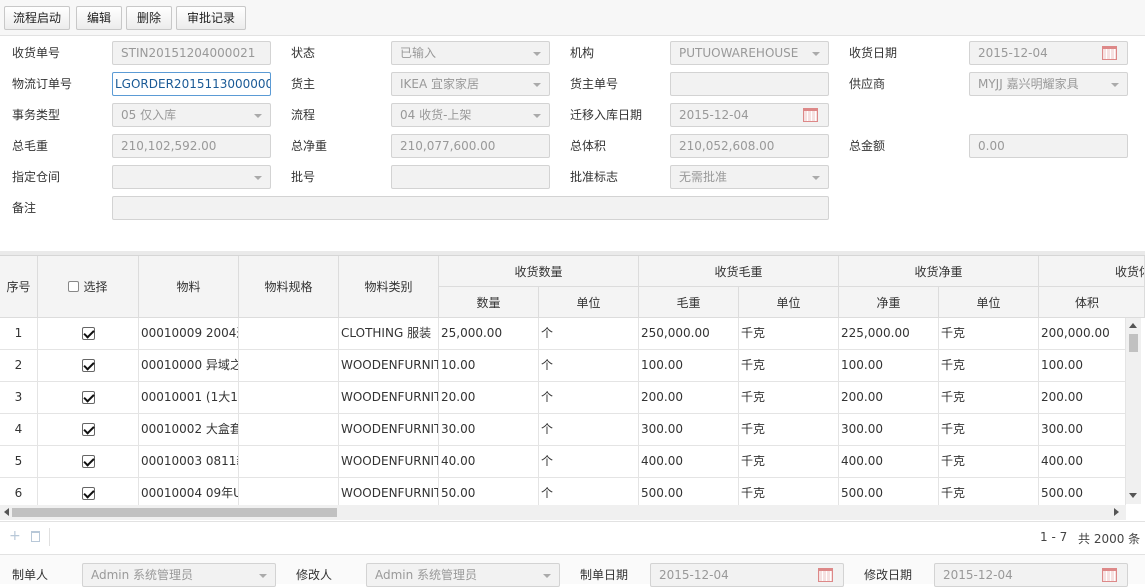 The width and height of the screenshot is (1145, 587). I want to click on net-weight-field: 210,077,600.00, so click(470, 146).